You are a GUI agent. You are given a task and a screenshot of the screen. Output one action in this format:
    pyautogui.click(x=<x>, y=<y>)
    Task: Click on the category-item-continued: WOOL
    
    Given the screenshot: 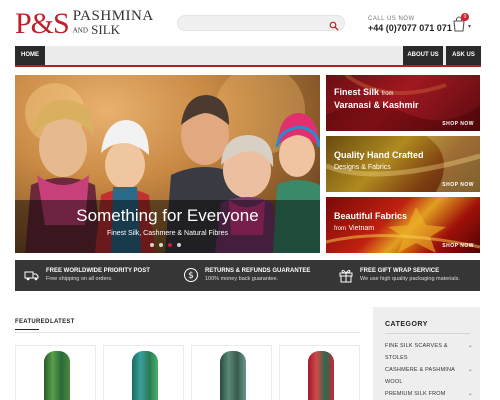 What is the action you would take?
    pyautogui.click(x=429, y=382)
    